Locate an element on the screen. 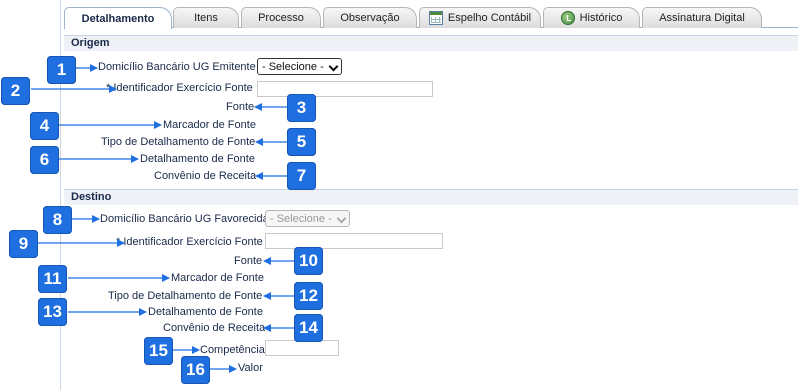 The image size is (798, 390). callout-badge-14: 14 is located at coordinates (308, 328).